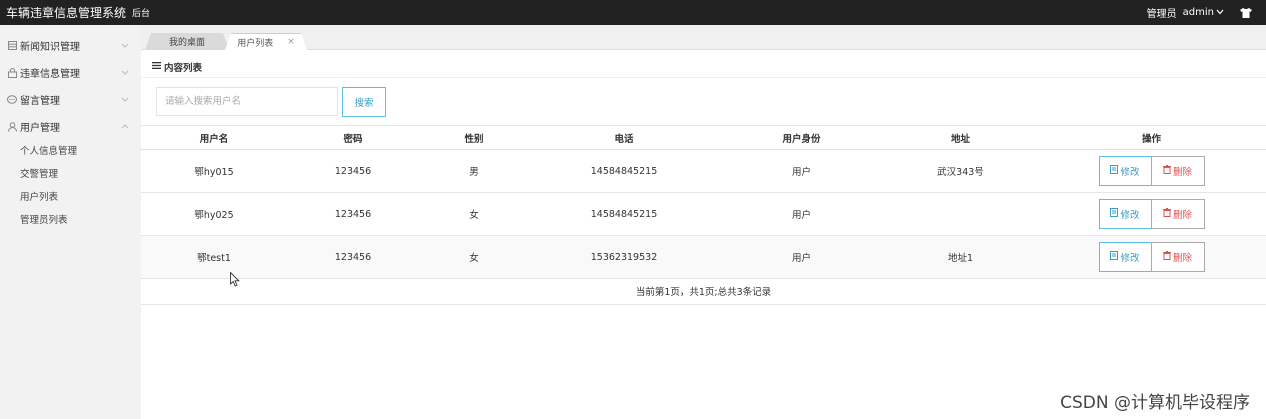 The image size is (1266, 419). Describe the element at coordinates (66, 13) in the screenshot. I see `app-title: 车辆违章信息管理系统` at that location.